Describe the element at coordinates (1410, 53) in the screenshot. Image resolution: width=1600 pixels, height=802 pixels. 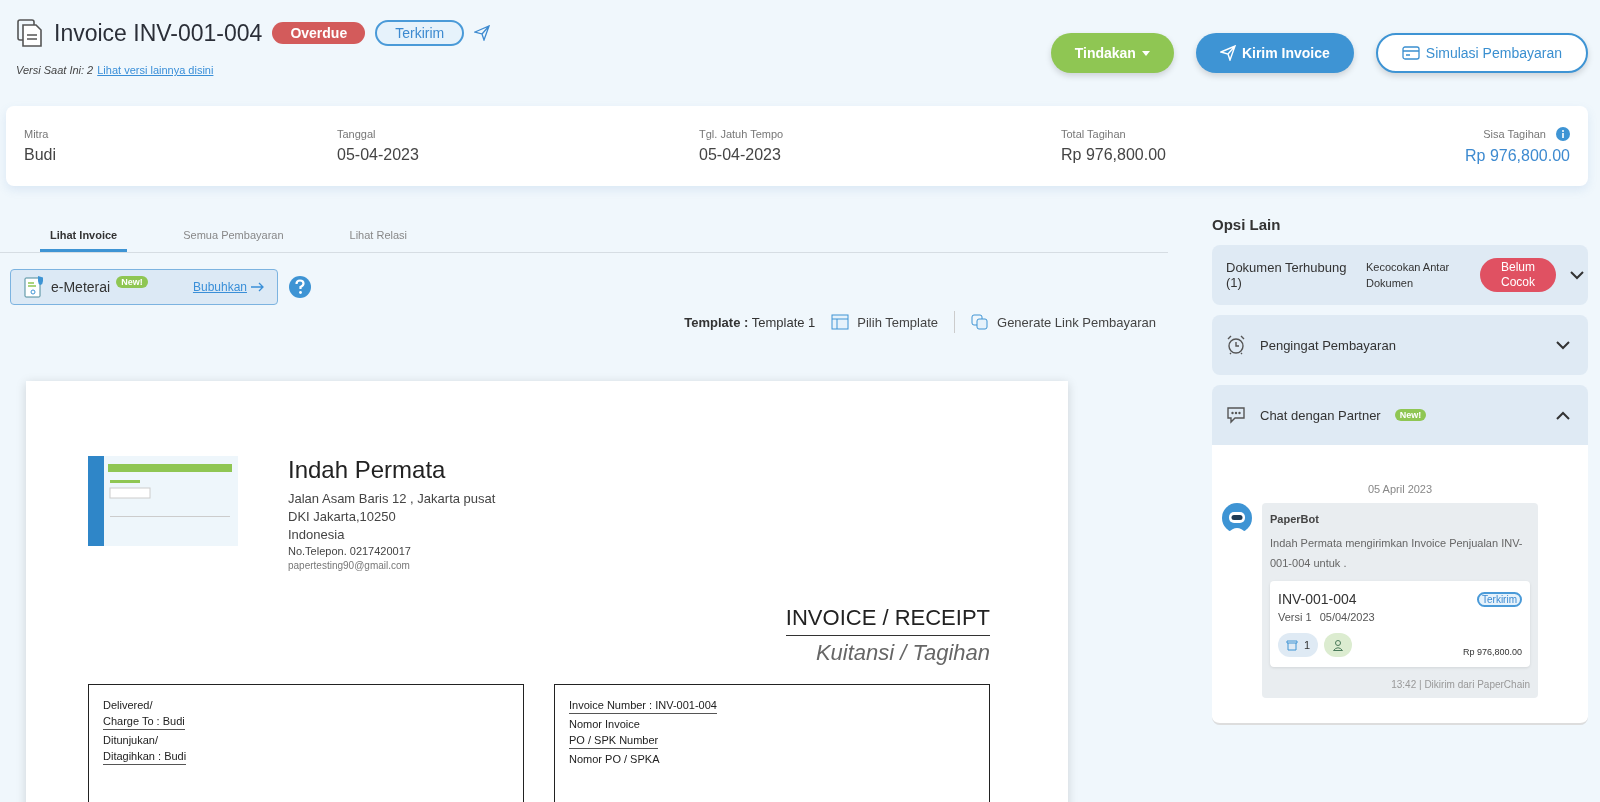
I see `card-icon` at that location.